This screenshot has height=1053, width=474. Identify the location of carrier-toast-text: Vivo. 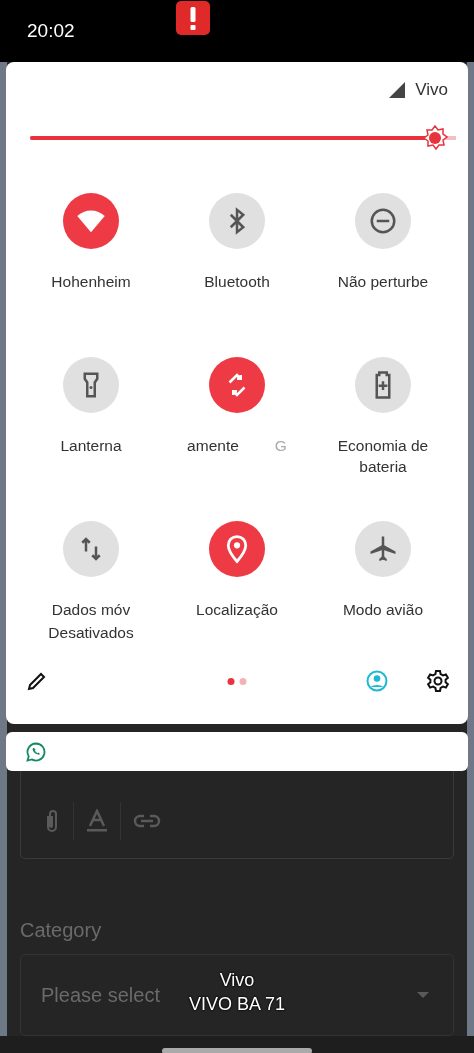
(237, 980).